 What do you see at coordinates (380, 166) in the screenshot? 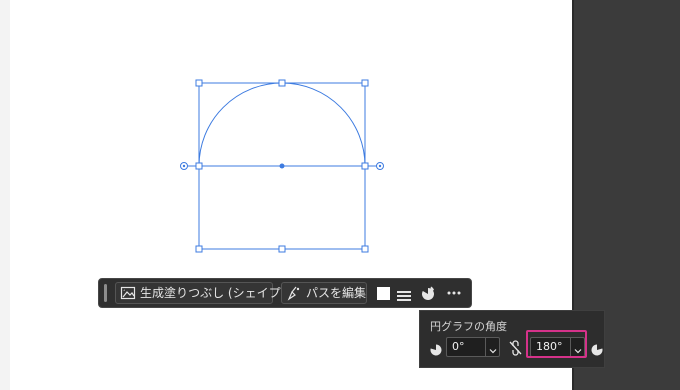
I see `pie-widget-right-dot` at bounding box center [380, 166].